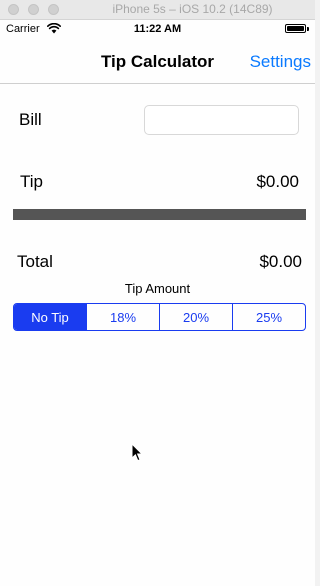 The width and height of the screenshot is (320, 586). I want to click on window-close-button, so click(13, 9).